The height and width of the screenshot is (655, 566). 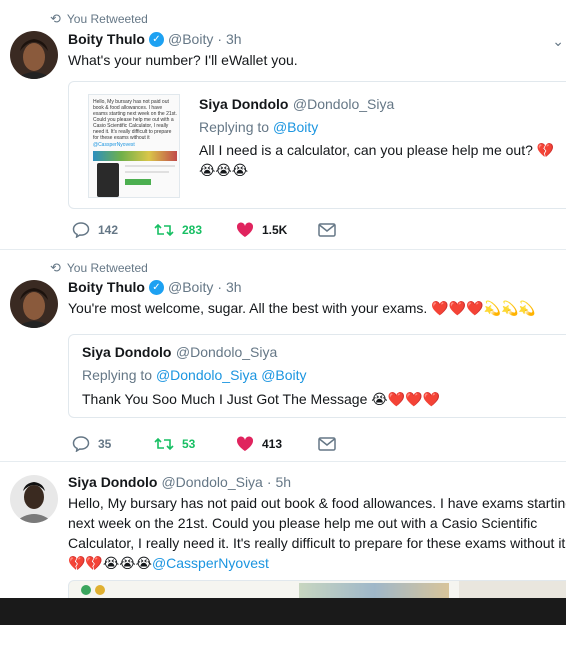 I want to click on thumbnail-banner, so click(x=135, y=156).